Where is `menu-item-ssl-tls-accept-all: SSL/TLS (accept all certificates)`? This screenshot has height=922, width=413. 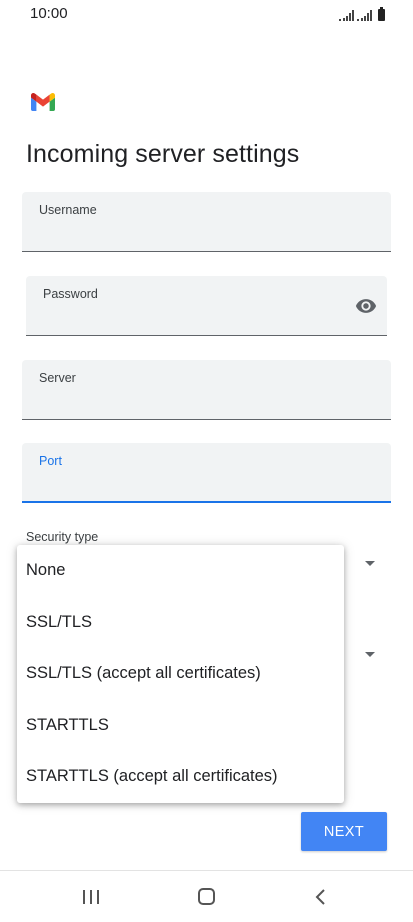
menu-item-ssl-tls-accept-all: SSL/TLS (accept all certificates) is located at coordinates (180, 674).